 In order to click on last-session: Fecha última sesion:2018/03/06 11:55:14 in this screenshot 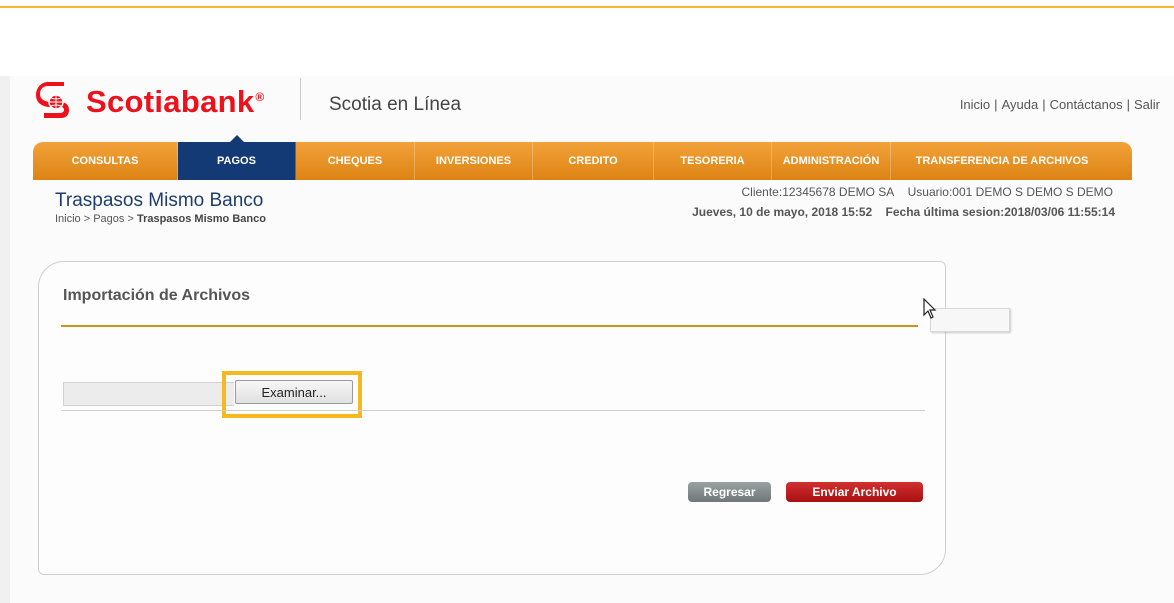, I will do `click(1000, 212)`.